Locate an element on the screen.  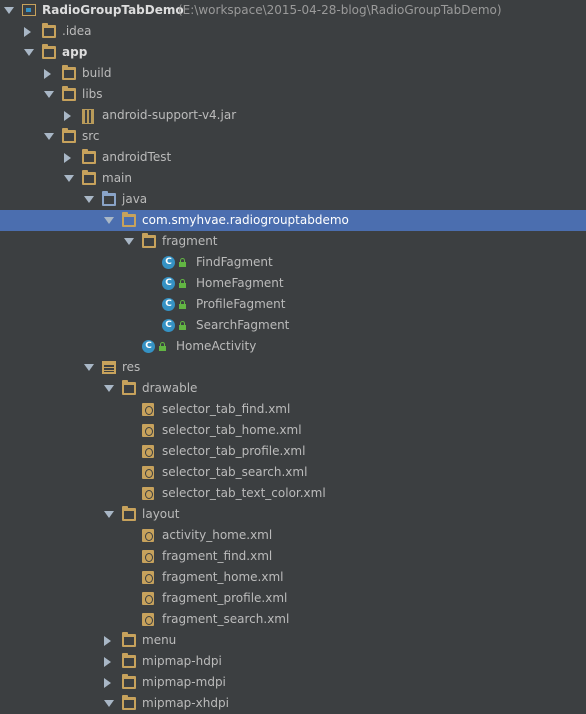
tree-item-label: fragment_profile.xml is located at coordinates (225, 598).